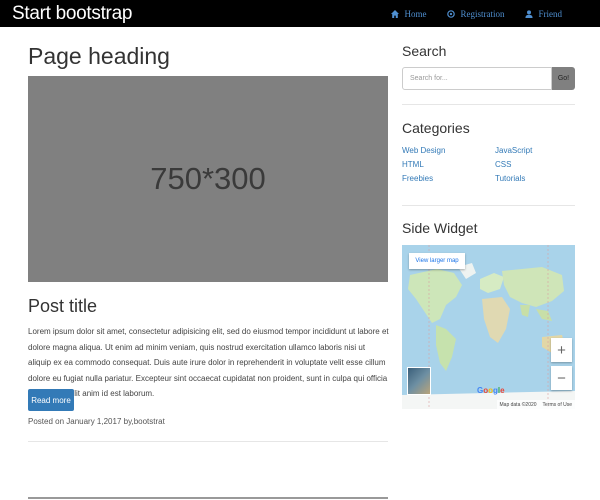 The height and width of the screenshot is (500, 600). Describe the element at coordinates (72, 14) in the screenshot. I see `brand-logo-text: Start bootstrap` at that location.